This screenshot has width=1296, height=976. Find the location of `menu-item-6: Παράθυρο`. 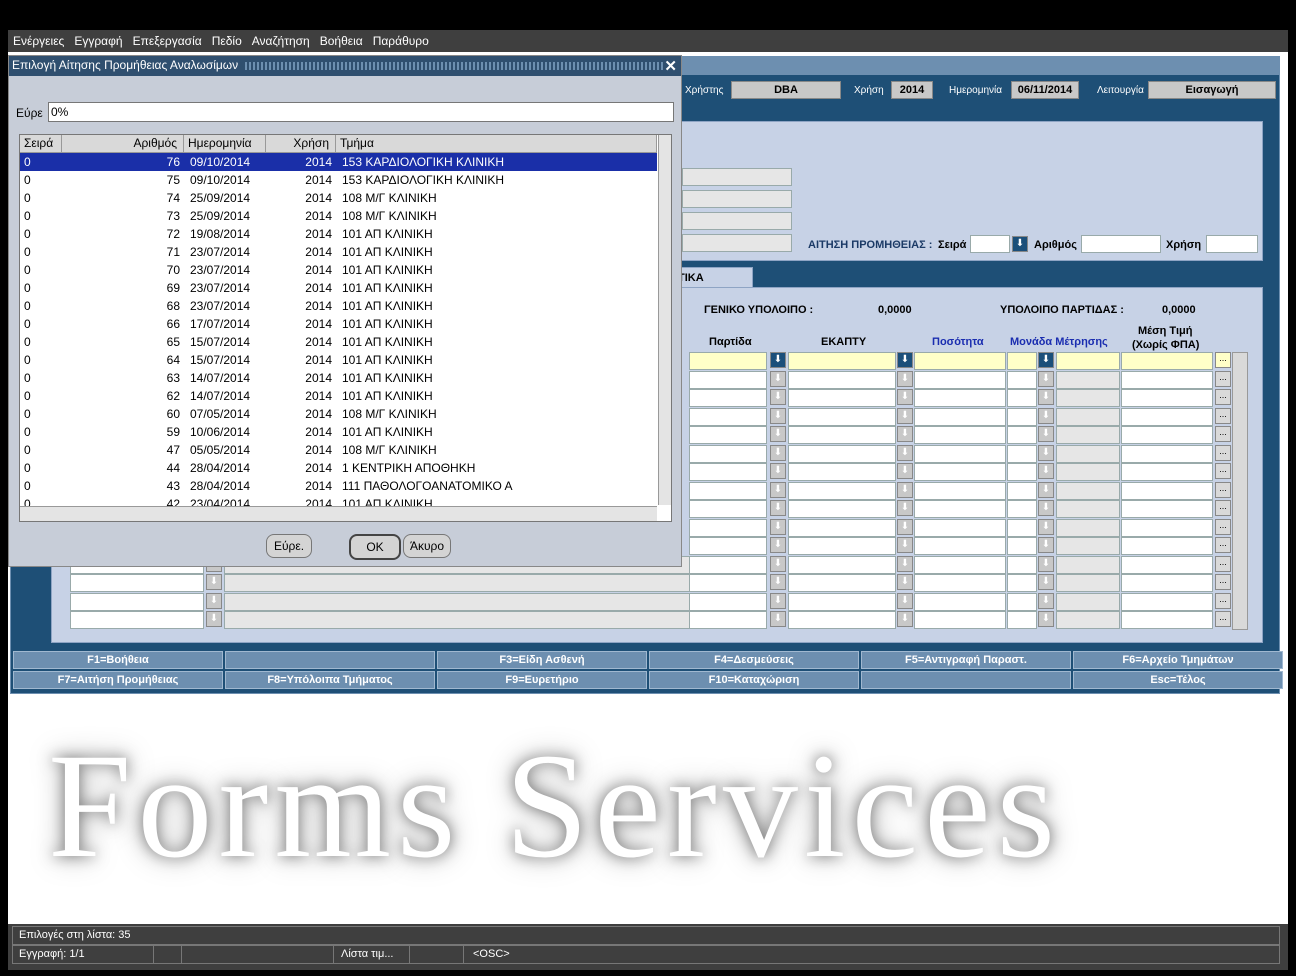

menu-item-6: Παράθυρο is located at coordinates (401, 41).